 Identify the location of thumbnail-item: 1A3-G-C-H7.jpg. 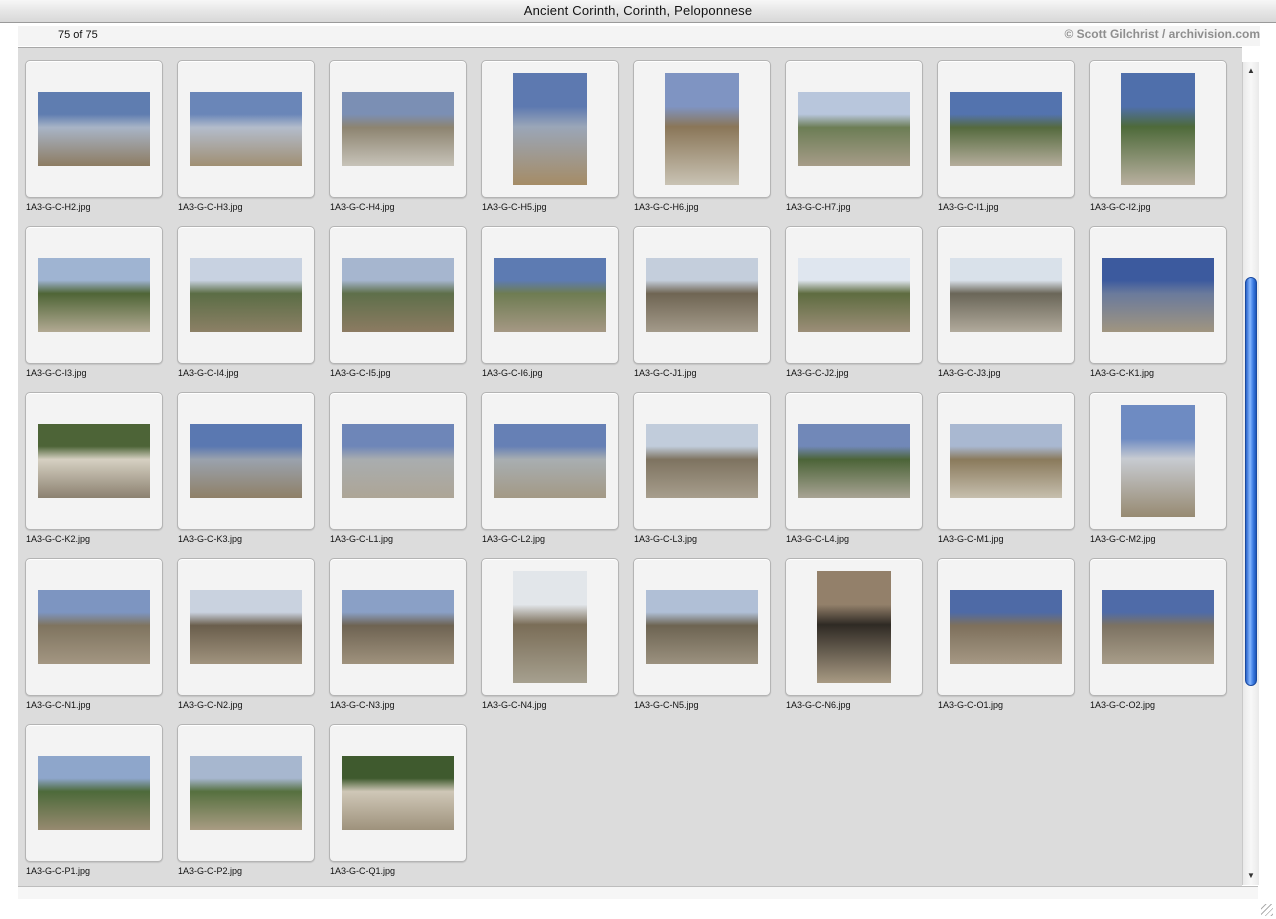
(854, 143).